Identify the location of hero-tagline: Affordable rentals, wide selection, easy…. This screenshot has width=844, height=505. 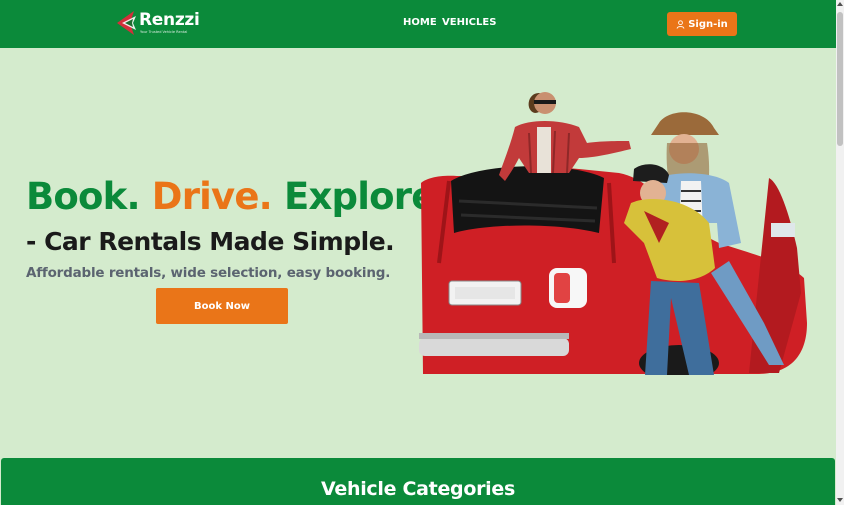
(208, 273).